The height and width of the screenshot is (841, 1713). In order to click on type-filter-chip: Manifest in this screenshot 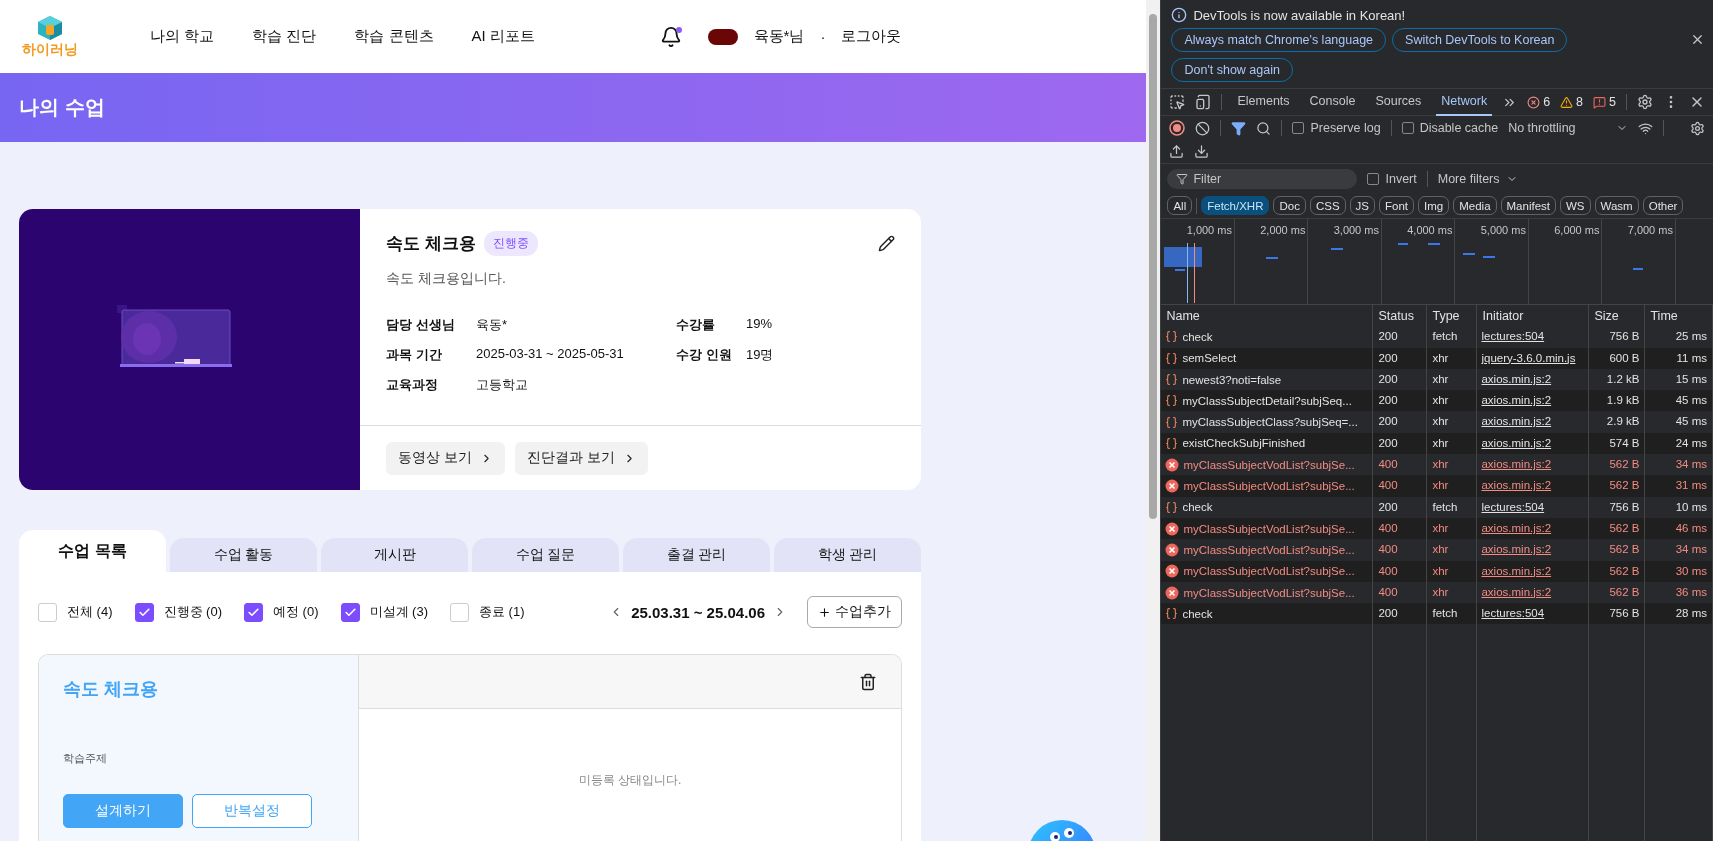, I will do `click(1528, 205)`.